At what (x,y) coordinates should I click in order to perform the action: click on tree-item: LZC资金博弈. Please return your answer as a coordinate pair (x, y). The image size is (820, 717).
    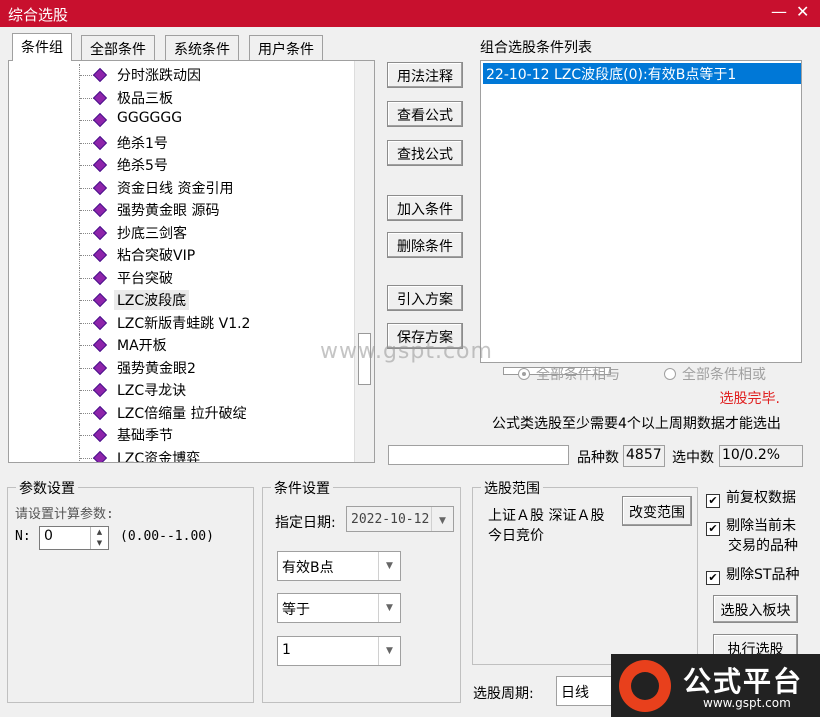
    Looking at the image, I should click on (181, 454).